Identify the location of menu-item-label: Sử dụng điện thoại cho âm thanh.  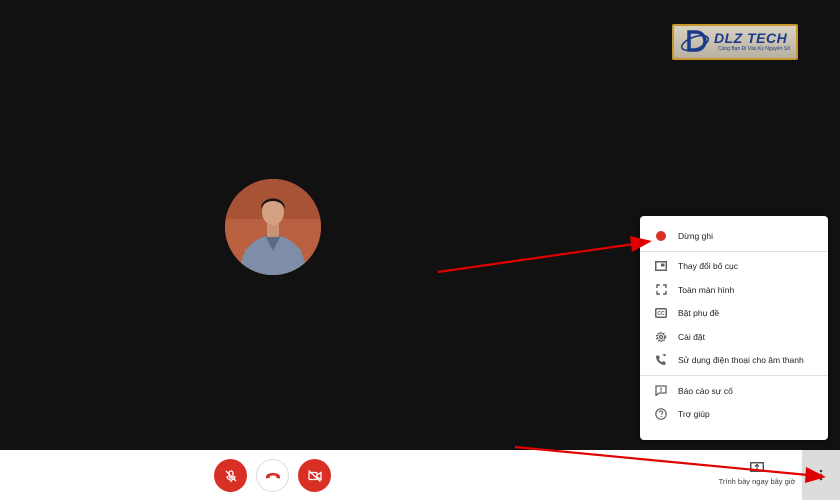
(741, 360).